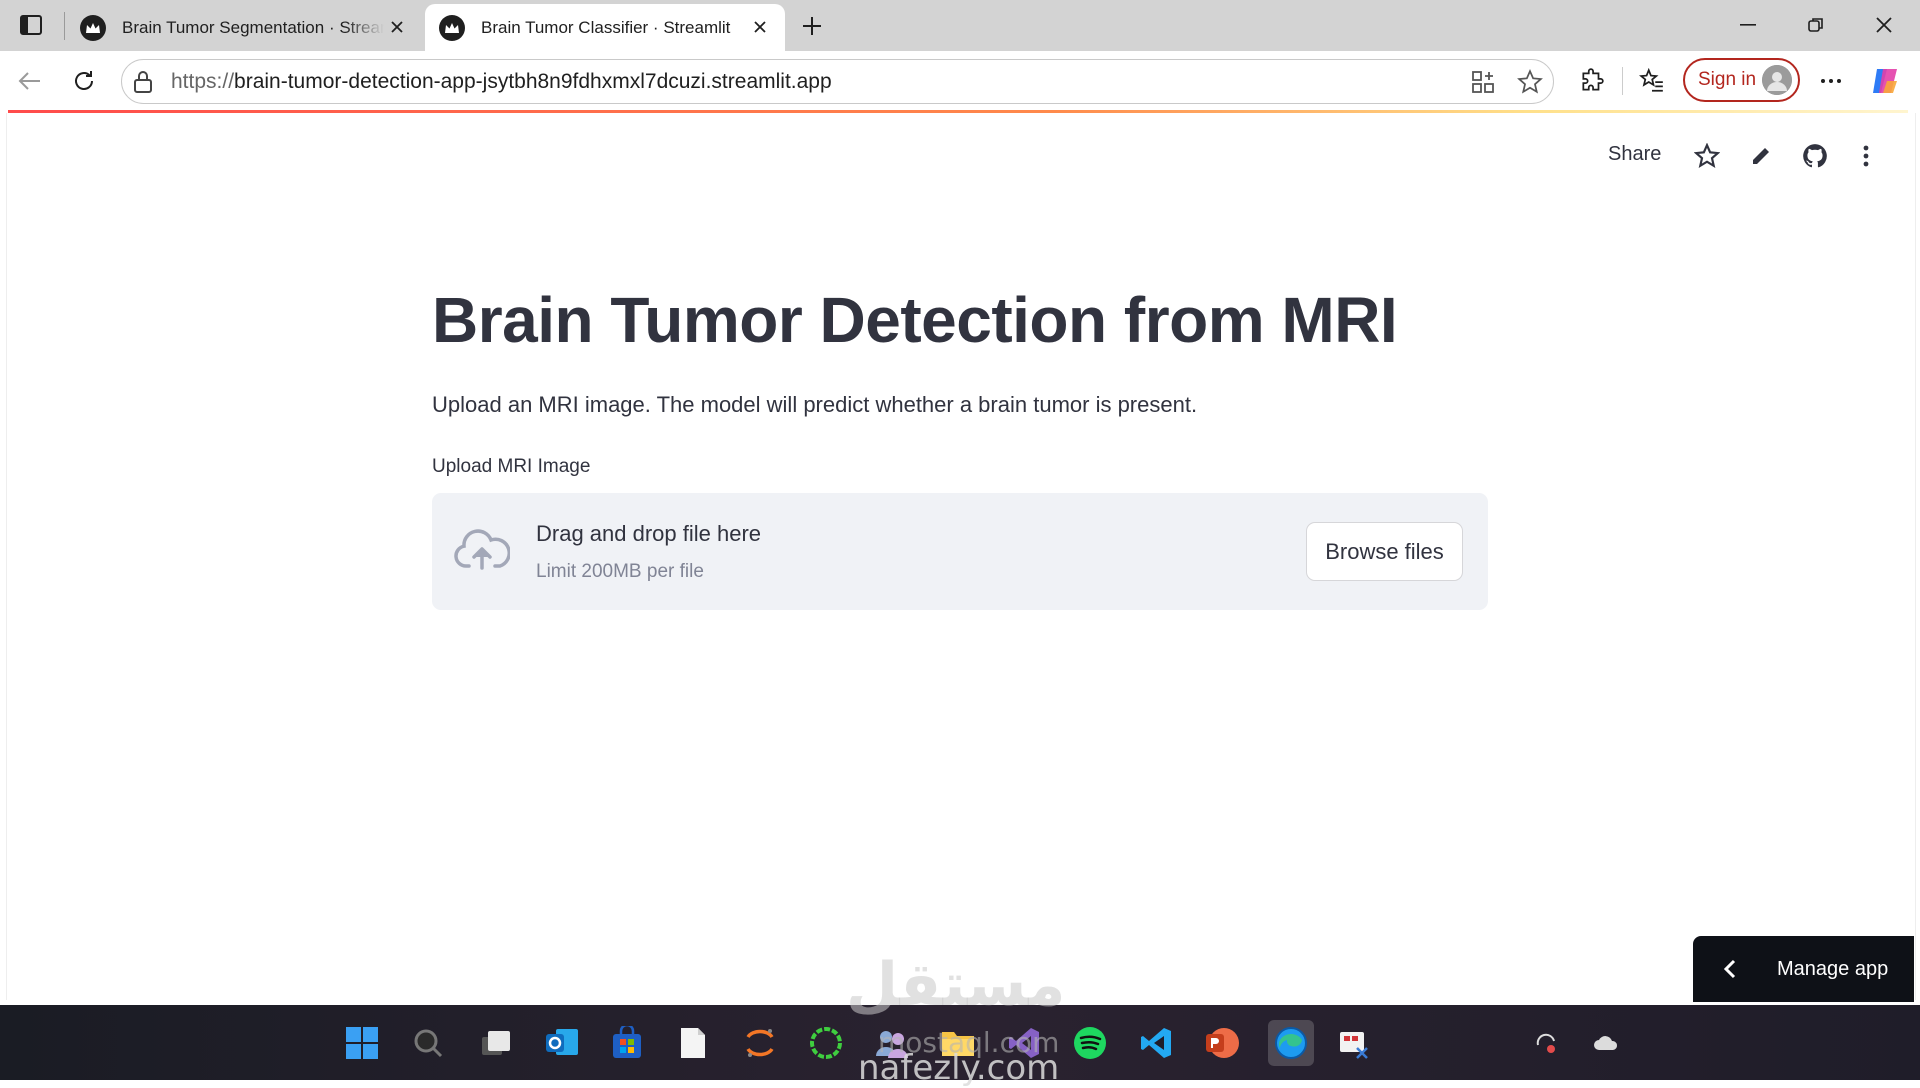  Describe the element at coordinates (1727, 79) in the screenshot. I see `sign-in-label: Sign in` at that location.